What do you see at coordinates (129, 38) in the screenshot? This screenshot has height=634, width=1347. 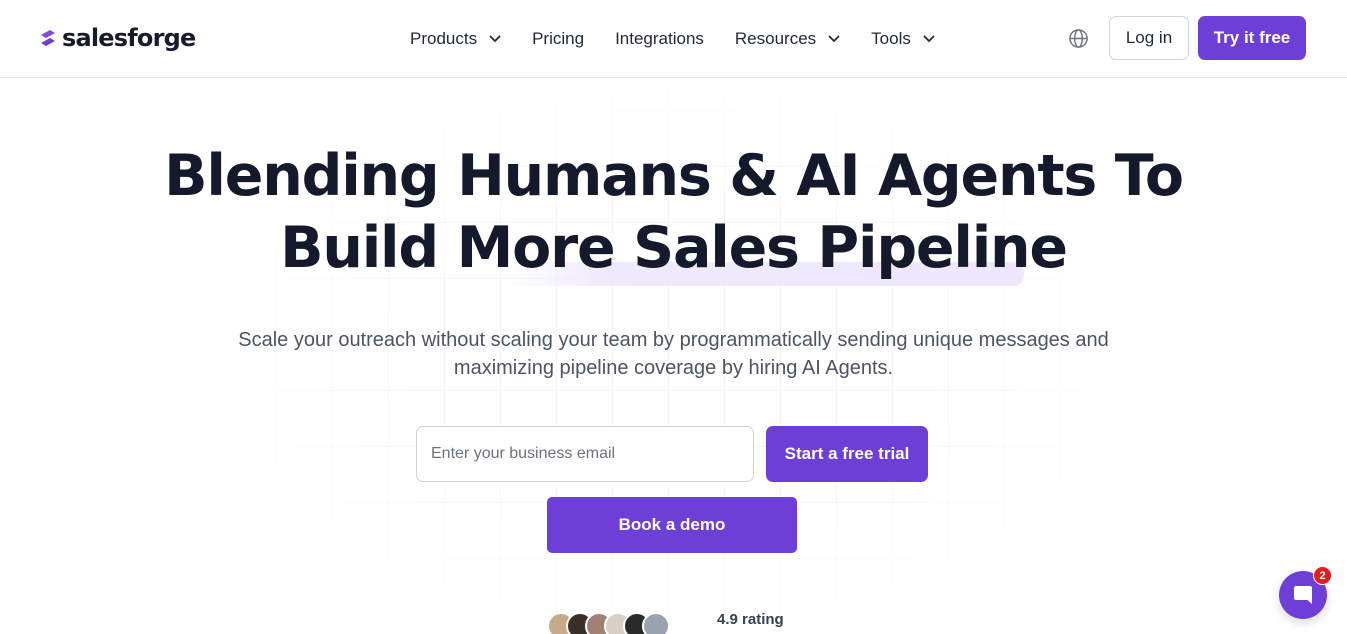 I see `brand-name: salesforge` at bounding box center [129, 38].